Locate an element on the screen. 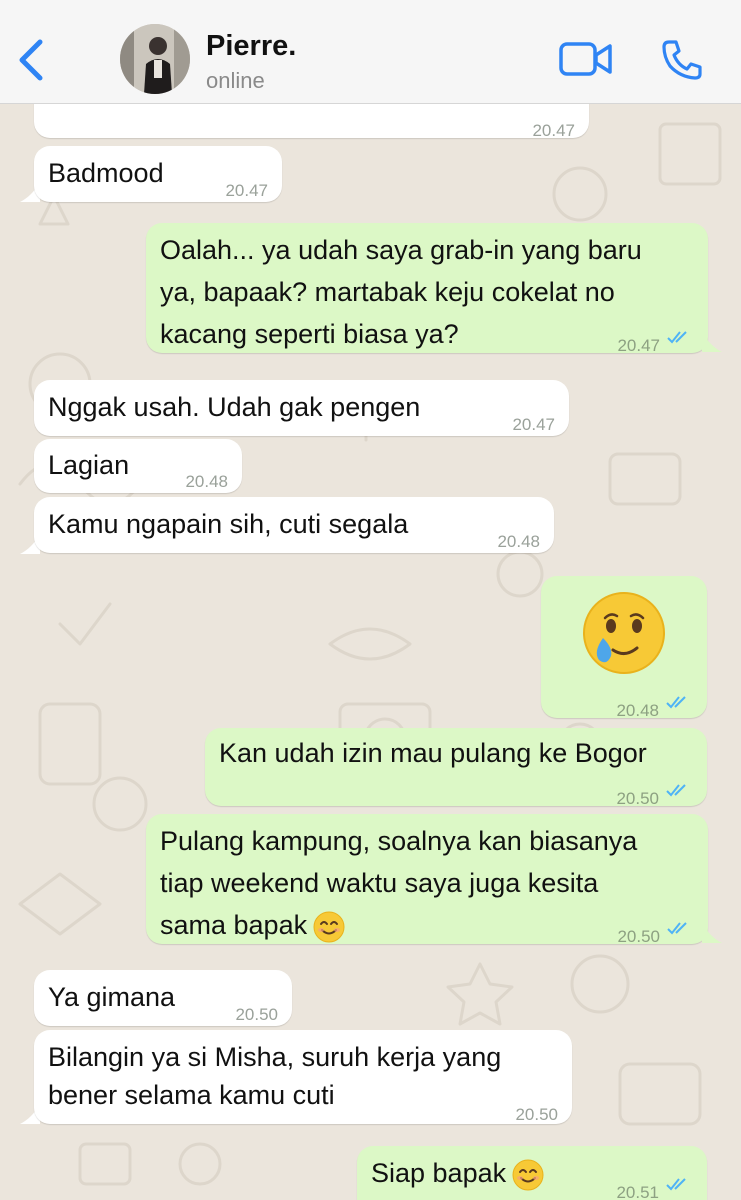 The height and width of the screenshot is (1200, 741). message-text: Ya gimana is located at coordinates (112, 997).